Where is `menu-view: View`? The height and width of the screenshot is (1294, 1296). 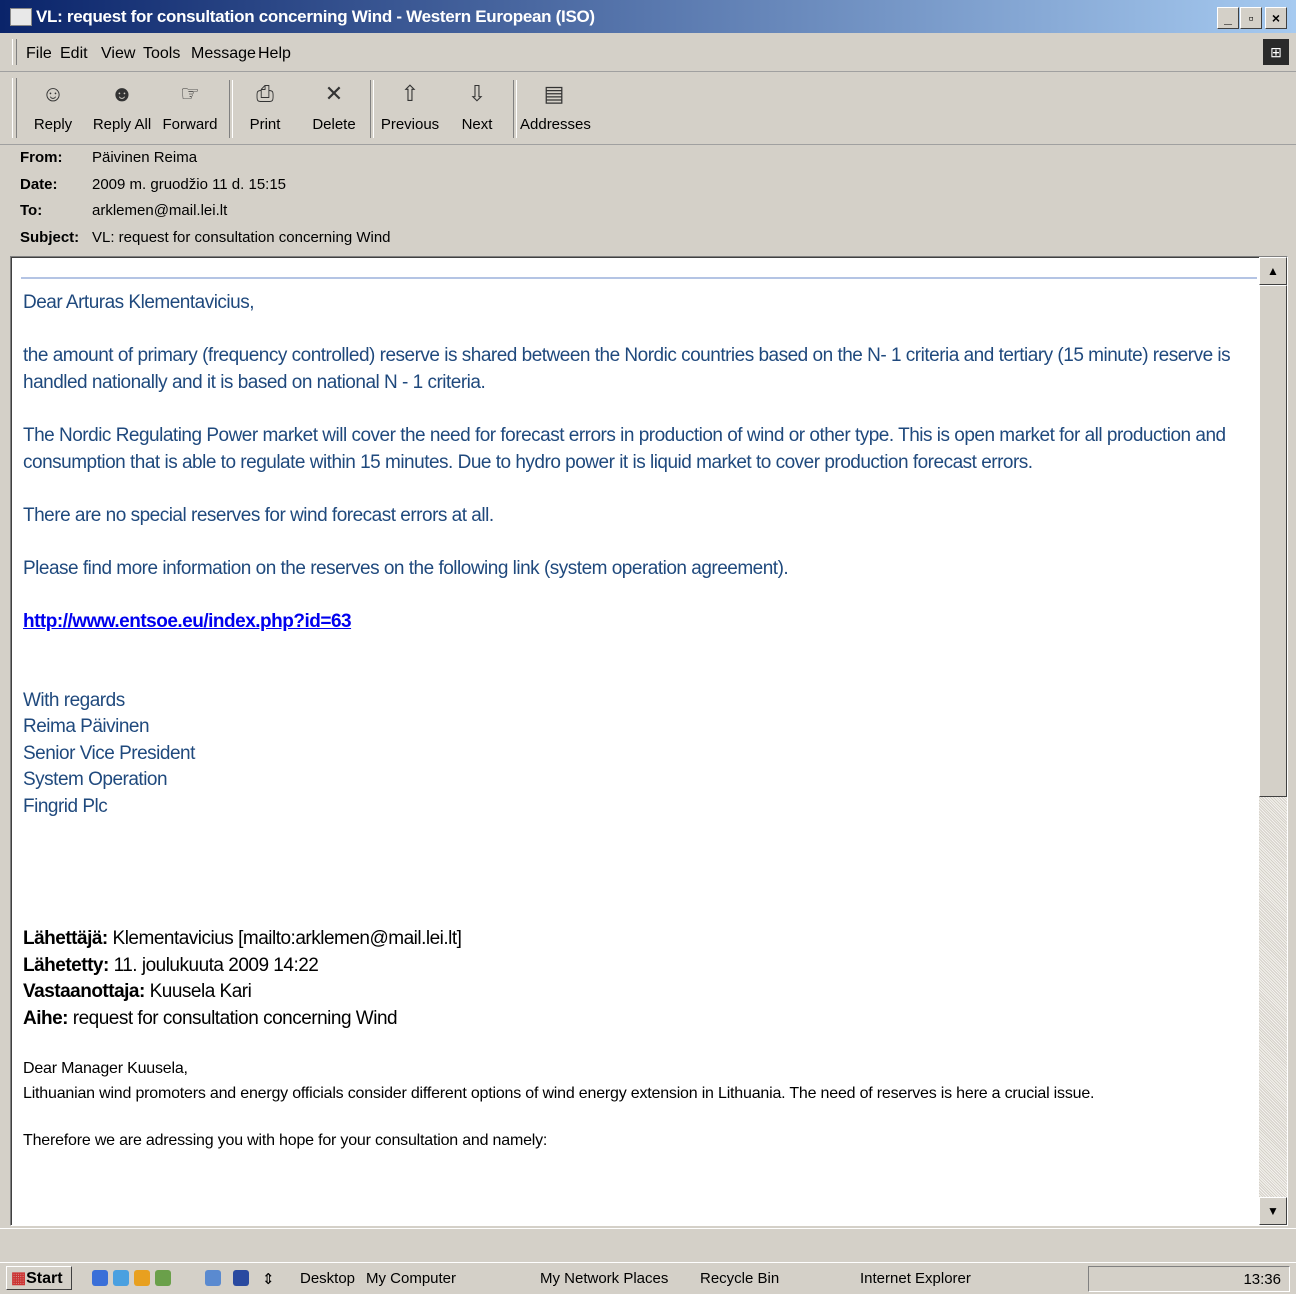 menu-view: View is located at coordinates (118, 54).